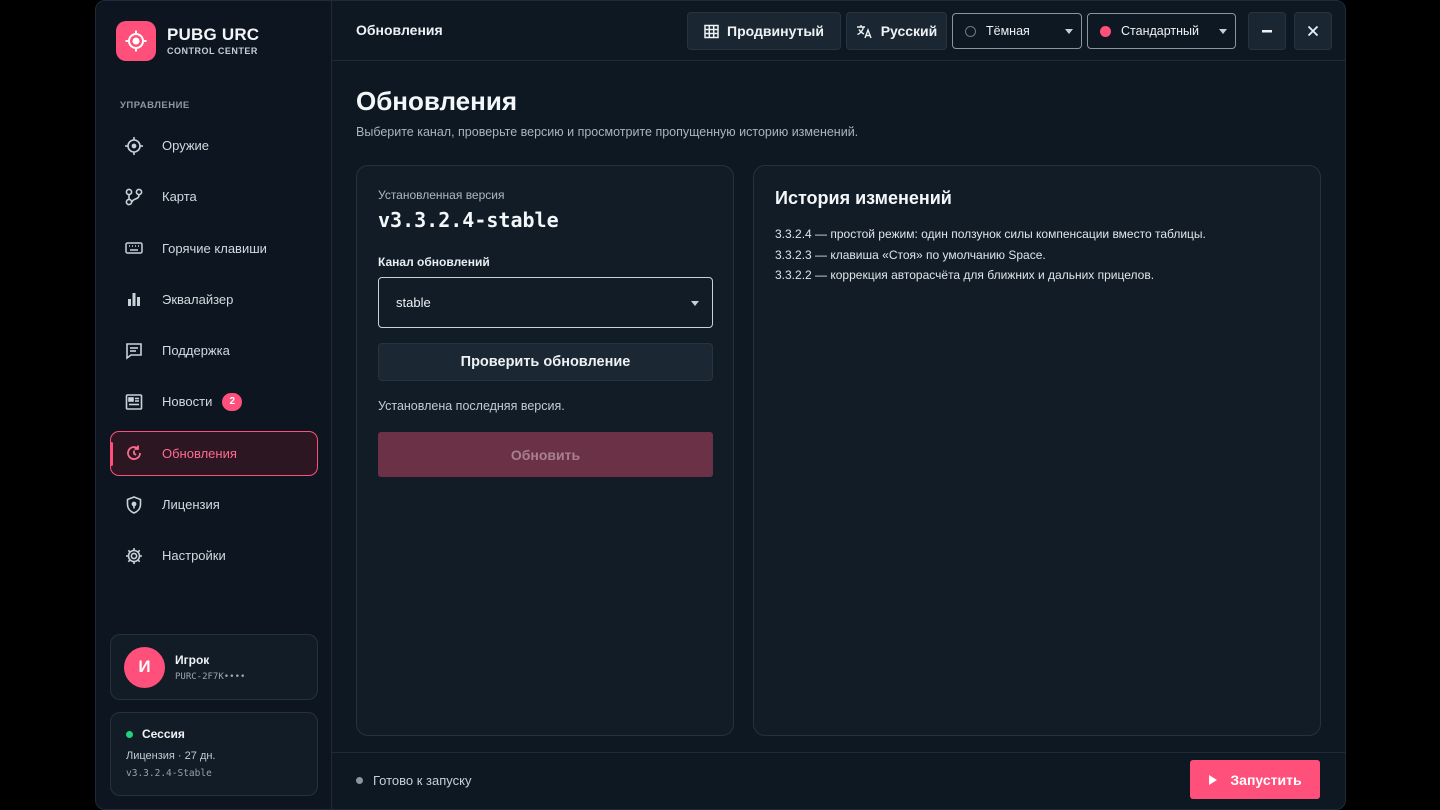  Describe the element at coordinates (711, 31) in the screenshot. I see `table-grid-icon` at that location.